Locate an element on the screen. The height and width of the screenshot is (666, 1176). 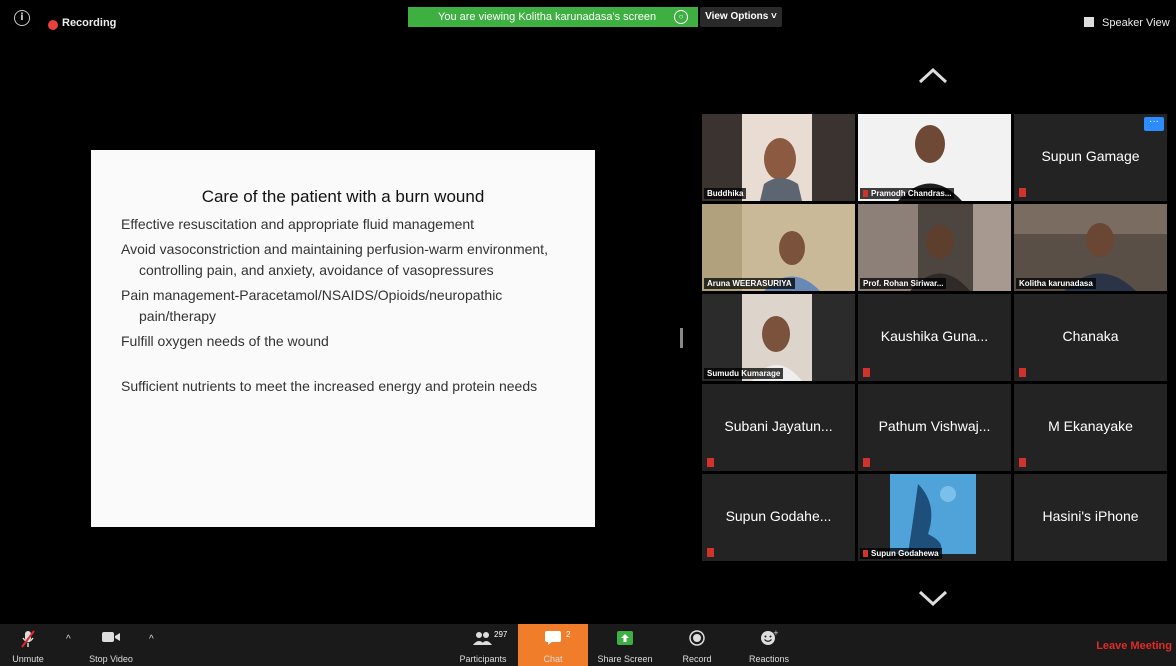
unmute-label: Unmute is located at coordinates (28, 659).